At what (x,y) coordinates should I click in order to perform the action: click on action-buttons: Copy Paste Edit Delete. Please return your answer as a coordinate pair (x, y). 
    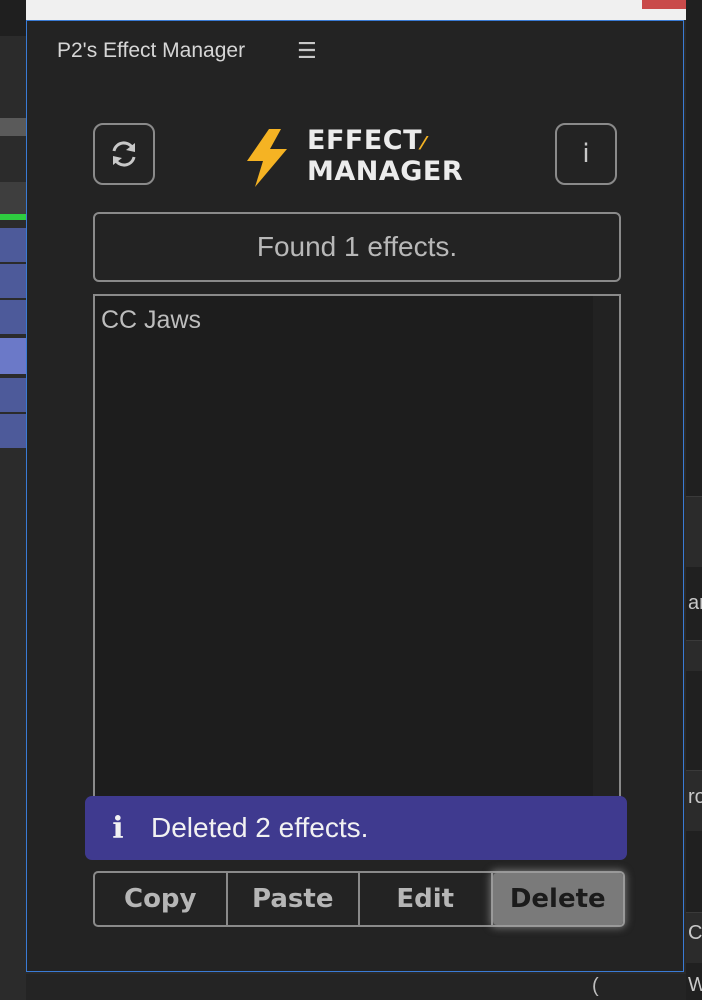
    Looking at the image, I should click on (359, 899).